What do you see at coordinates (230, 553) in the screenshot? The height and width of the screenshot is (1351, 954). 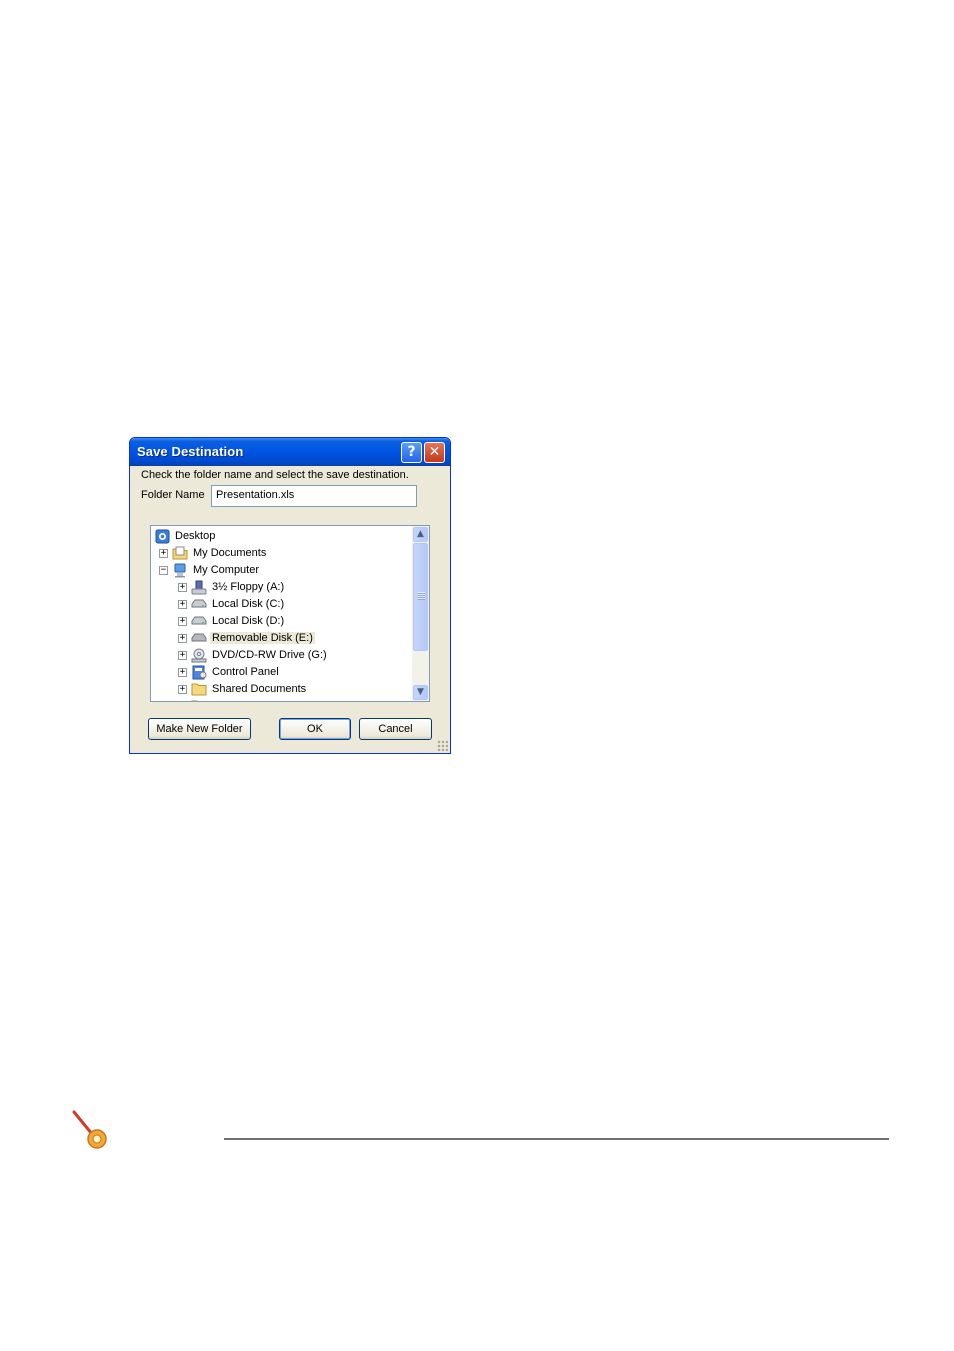 I see `tree-item-label: My Documents` at bounding box center [230, 553].